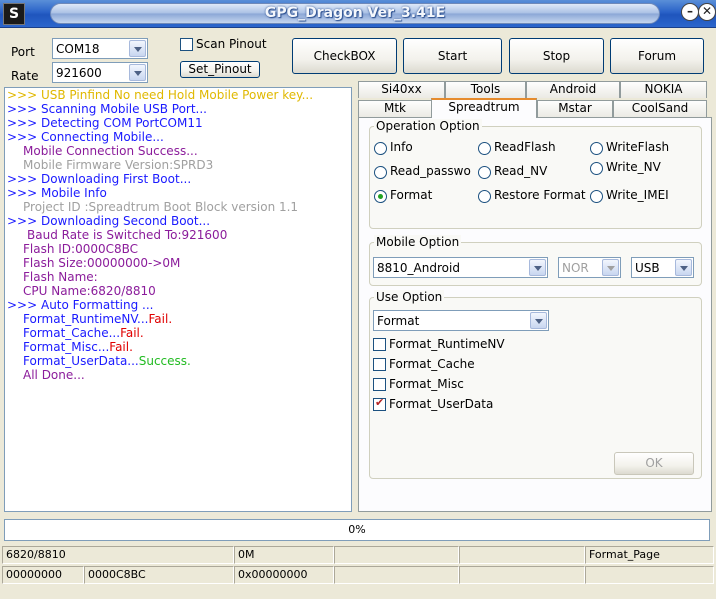 The image size is (716, 599). What do you see at coordinates (707, 12) in the screenshot?
I see `close-icon: ✕` at bounding box center [707, 12].